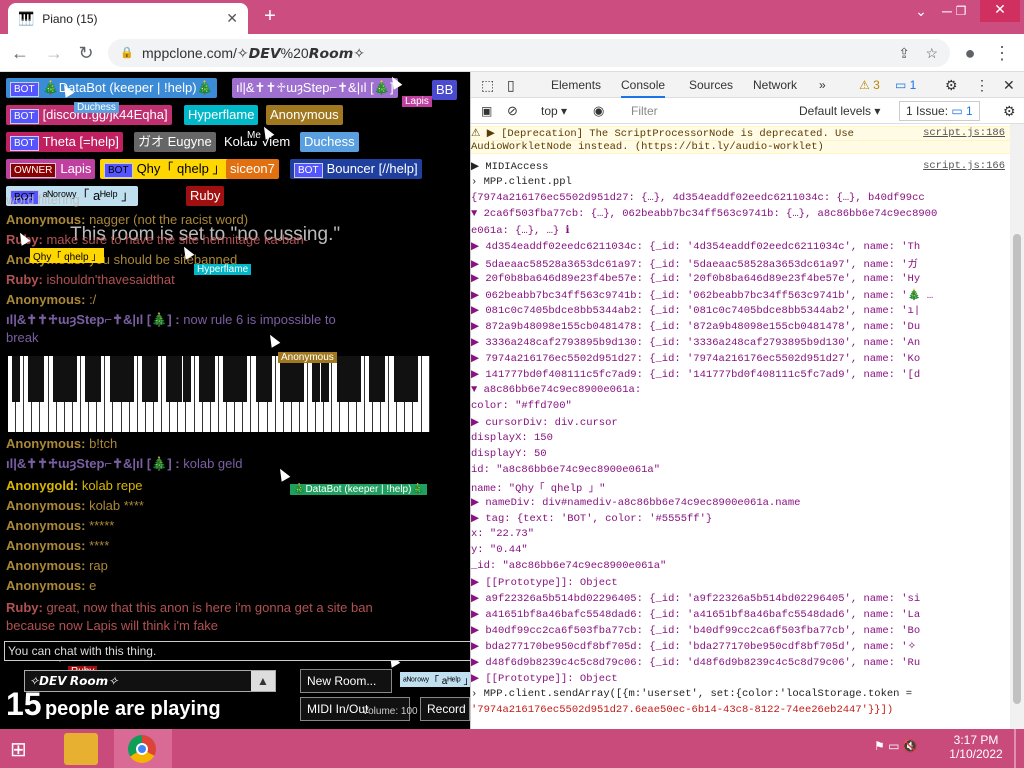 This screenshot has height=768, width=1024. Describe the element at coordinates (1017, 469) in the screenshot. I see `scrollbar-thumb` at that location.